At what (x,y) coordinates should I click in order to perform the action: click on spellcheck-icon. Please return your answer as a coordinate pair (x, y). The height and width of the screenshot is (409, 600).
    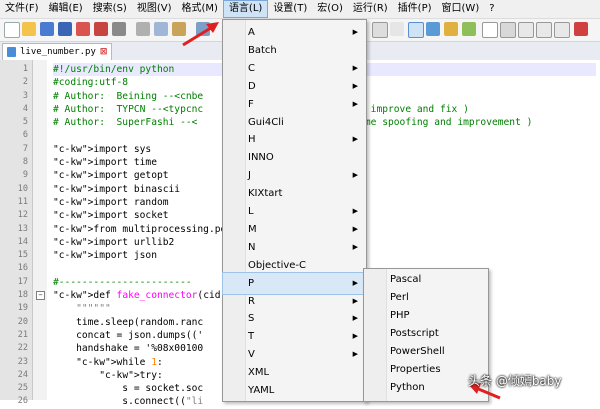
    Looking at the image, I should click on (581, 29).